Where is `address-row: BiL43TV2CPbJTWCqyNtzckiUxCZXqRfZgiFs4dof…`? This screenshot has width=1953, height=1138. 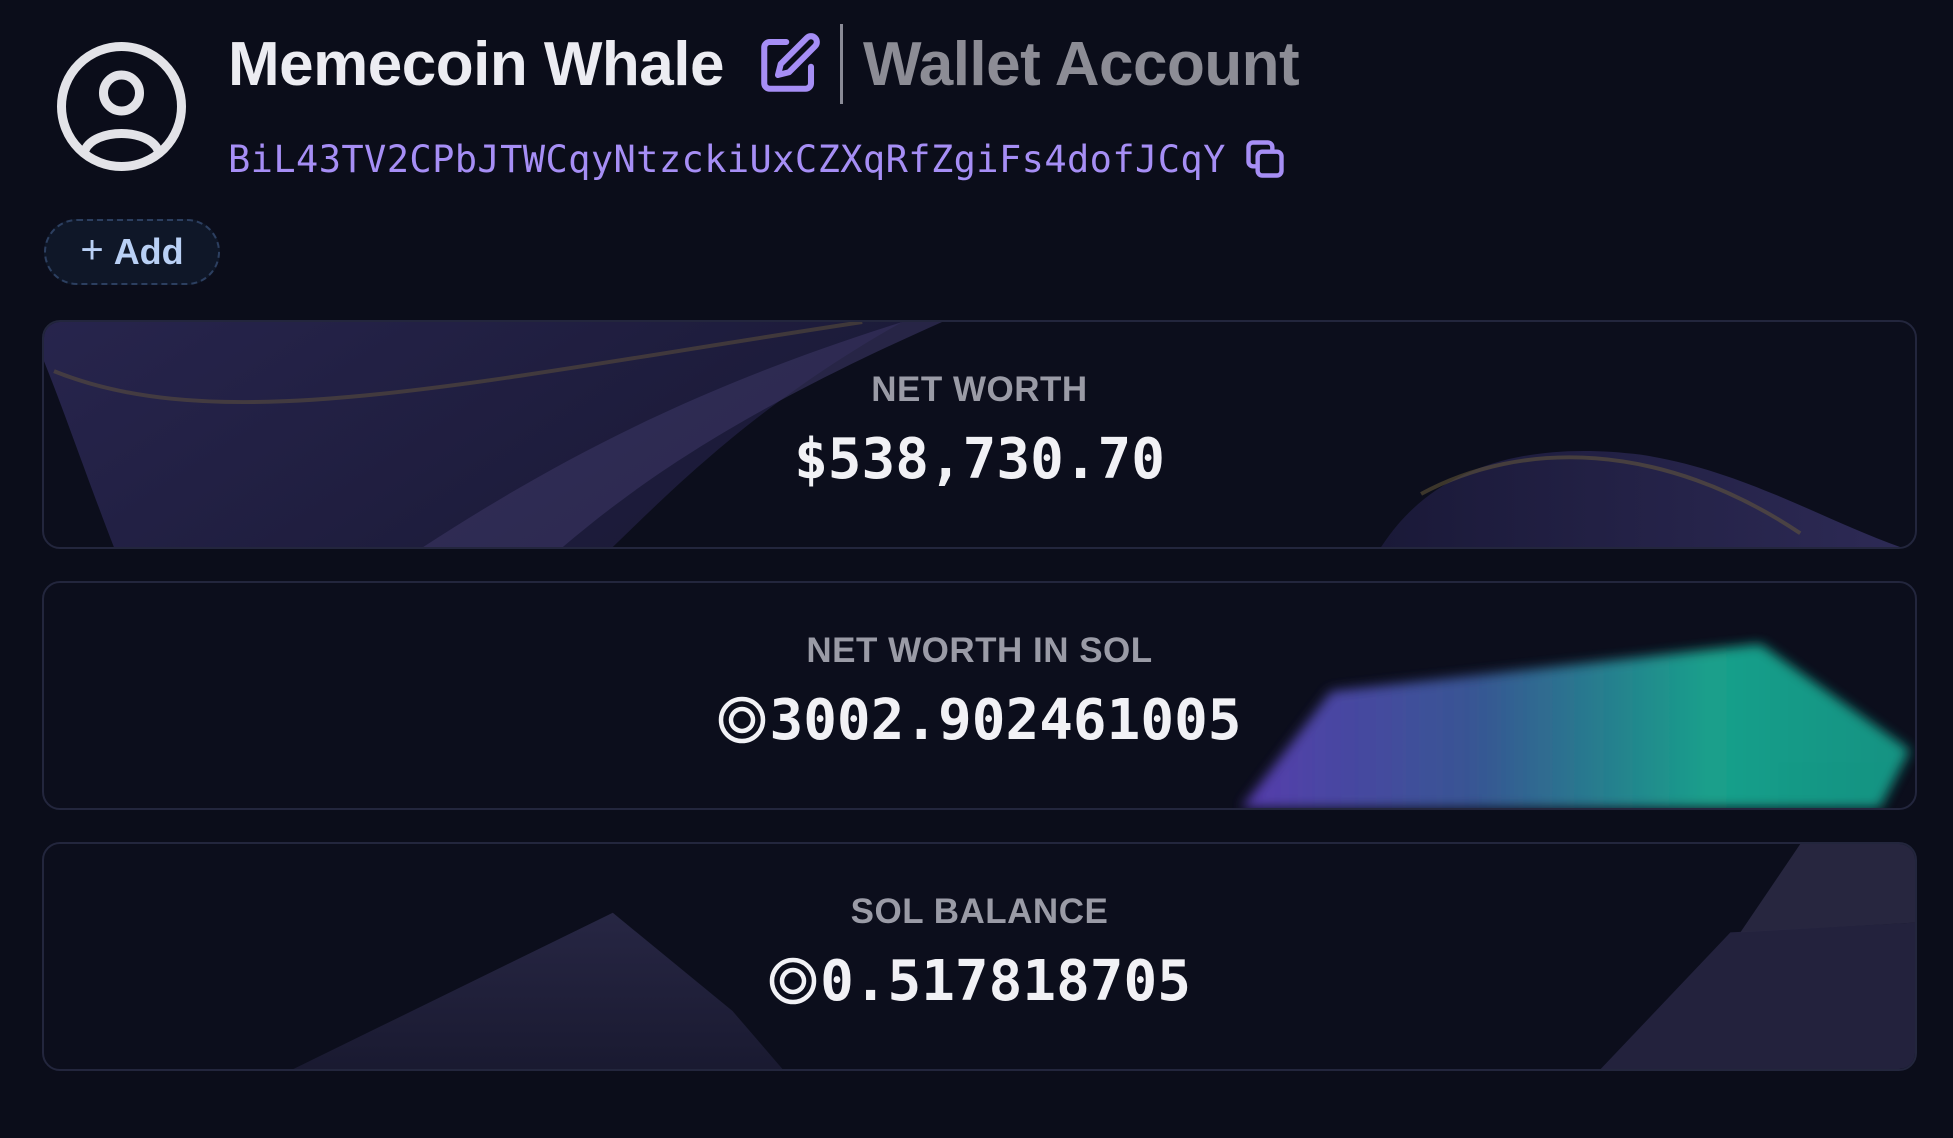 address-row: BiL43TV2CPbJTWCqyNtzckiUxCZXqRfZgiFs4dof… is located at coordinates (758, 159).